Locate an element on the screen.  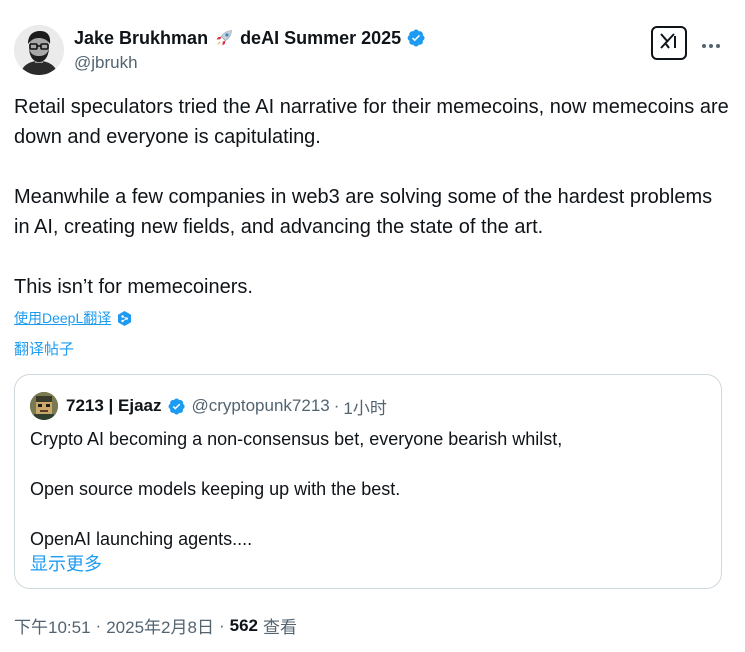
quoted-author-avatar is located at coordinates (44, 406).